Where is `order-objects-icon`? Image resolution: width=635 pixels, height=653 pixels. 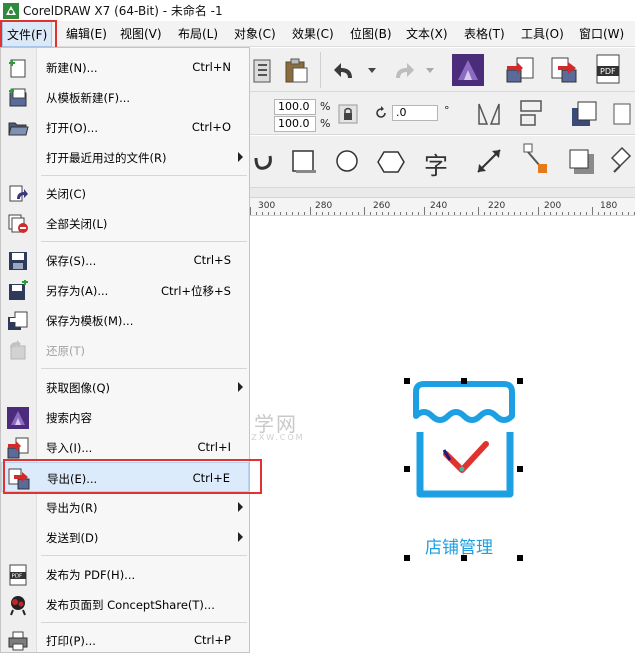 order-objects-icon is located at coordinates (584, 114).